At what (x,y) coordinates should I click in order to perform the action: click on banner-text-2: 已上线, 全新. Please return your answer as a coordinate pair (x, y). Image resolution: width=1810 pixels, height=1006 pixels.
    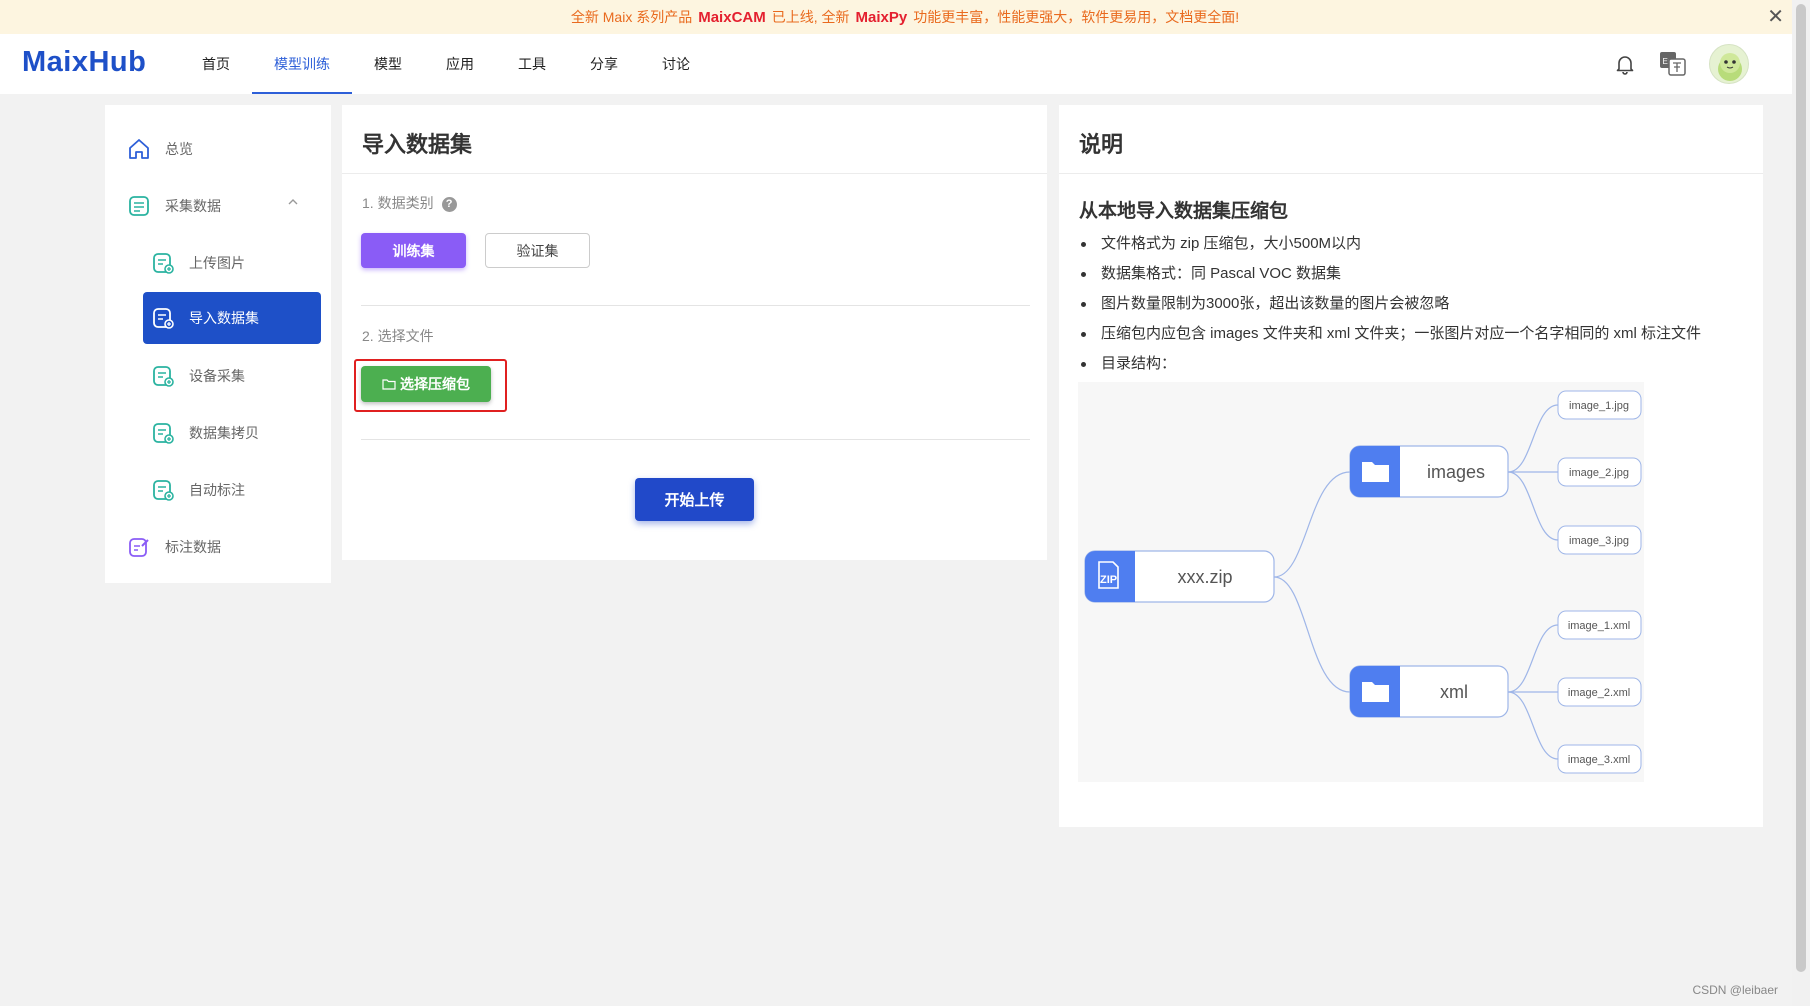
    Looking at the image, I should click on (810, 17).